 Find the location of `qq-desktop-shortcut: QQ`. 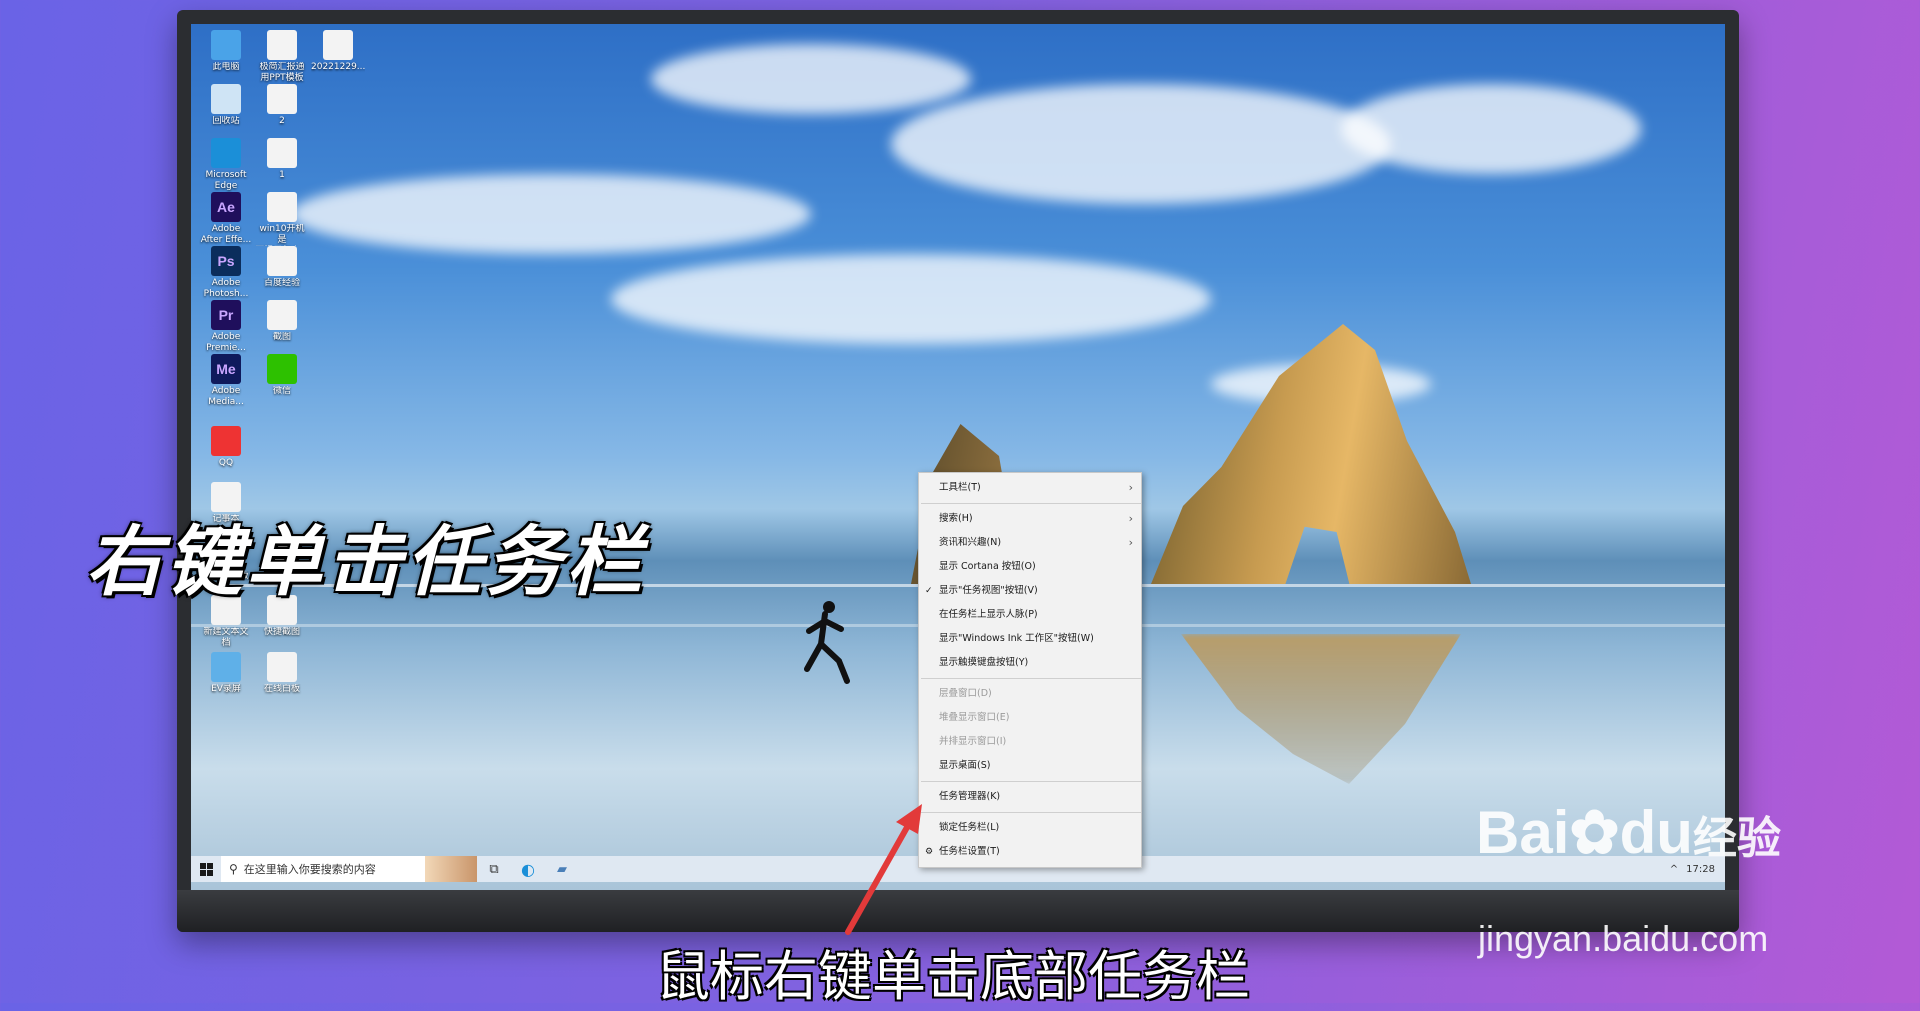

qq-desktop-shortcut: QQ is located at coordinates (226, 452).